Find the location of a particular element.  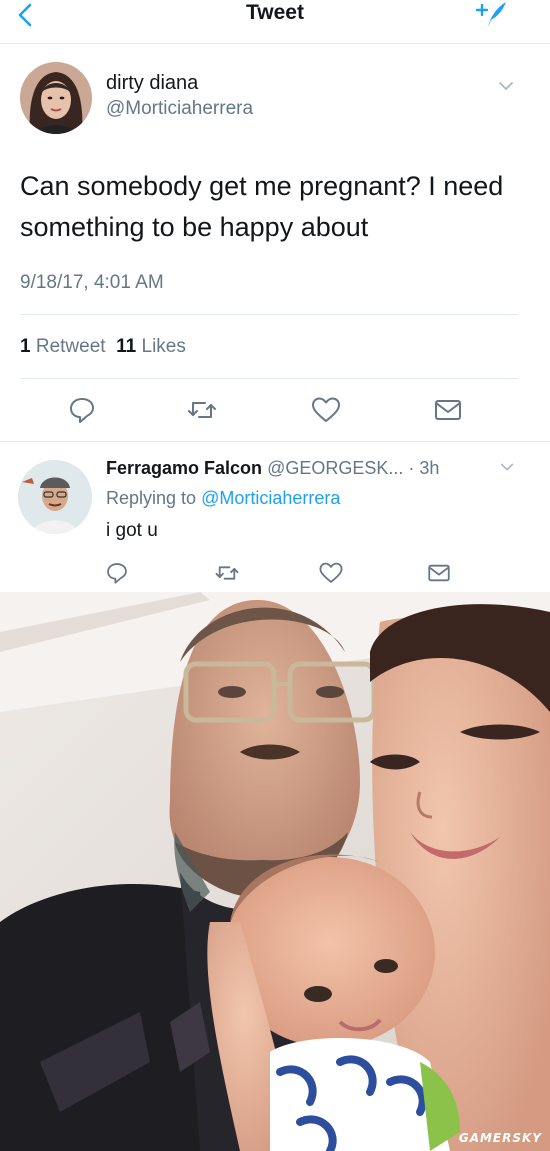

retweet-label: Retweet is located at coordinates (71, 346).